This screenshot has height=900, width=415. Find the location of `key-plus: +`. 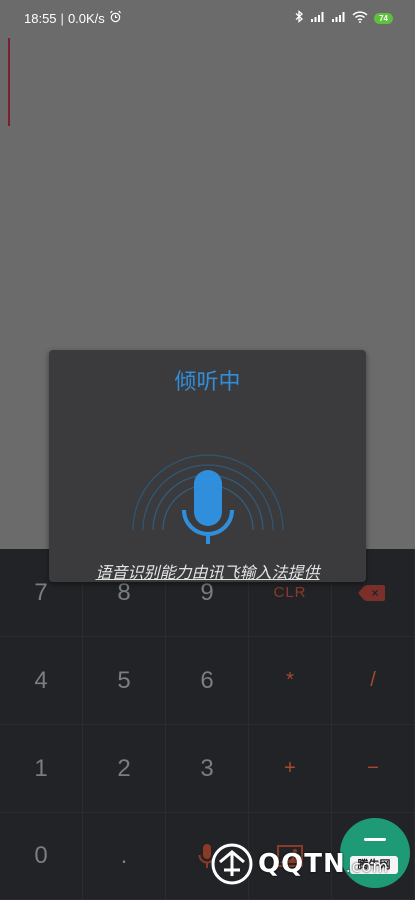

key-plus: + is located at coordinates (290, 769).